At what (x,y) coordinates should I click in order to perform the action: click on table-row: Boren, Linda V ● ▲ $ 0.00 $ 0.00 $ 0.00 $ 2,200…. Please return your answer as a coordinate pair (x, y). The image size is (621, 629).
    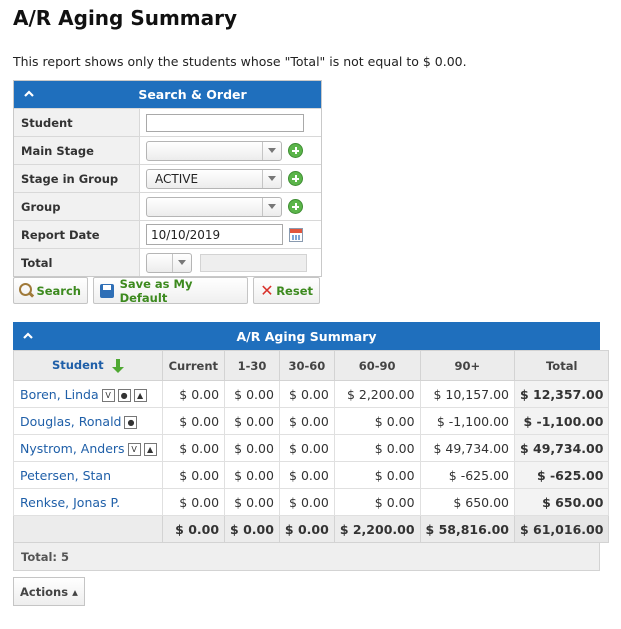
    Looking at the image, I should click on (311, 394).